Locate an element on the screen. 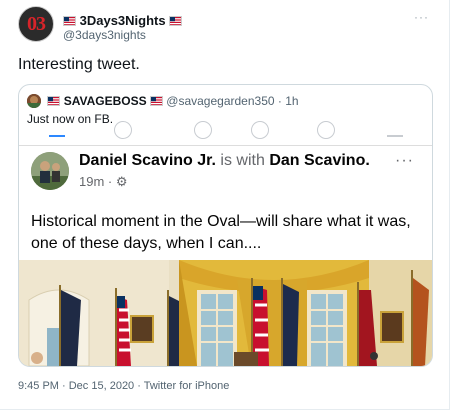 The image size is (450, 410). quoted-time: · 1h is located at coordinates (288, 101).